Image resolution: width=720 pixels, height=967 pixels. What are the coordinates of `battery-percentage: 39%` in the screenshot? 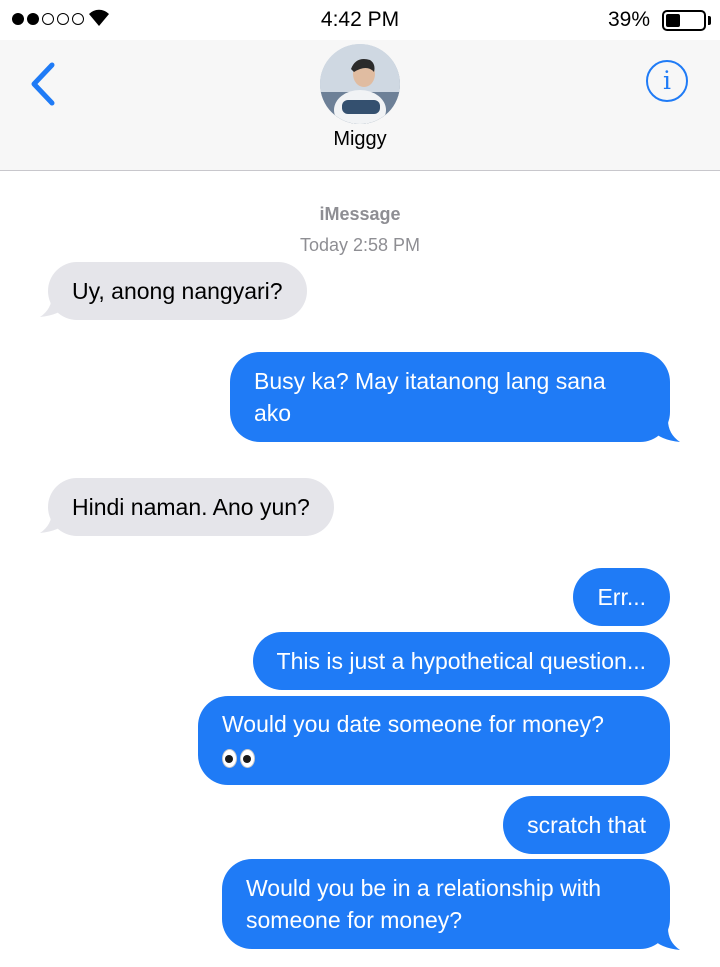 It's located at (628, 19).